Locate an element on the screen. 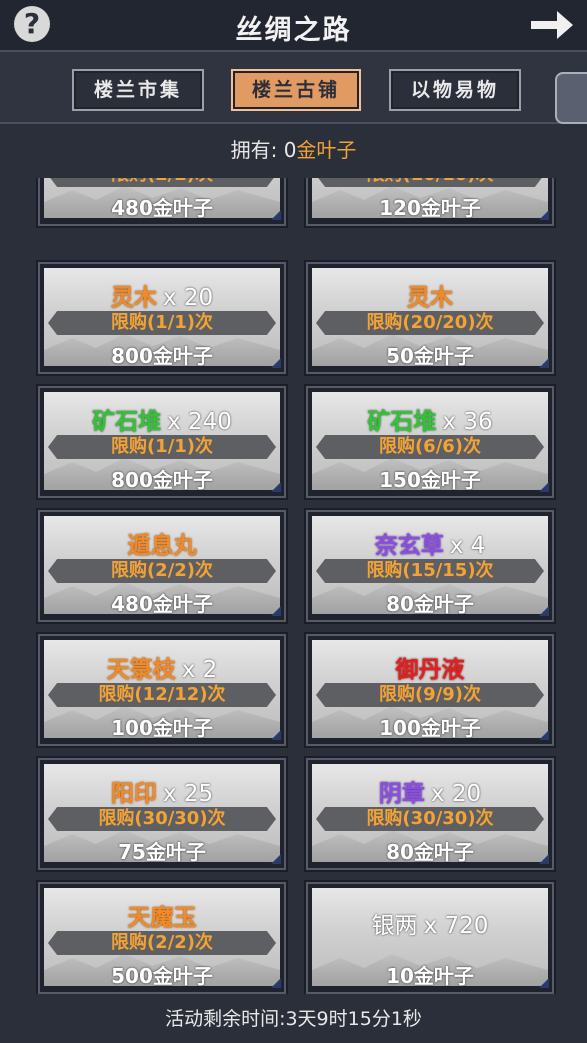 This screenshot has width=587, height=1043. shop-item-card: 阴章 x 20 限购(30/30)次 80金叶子 is located at coordinates (430, 814).